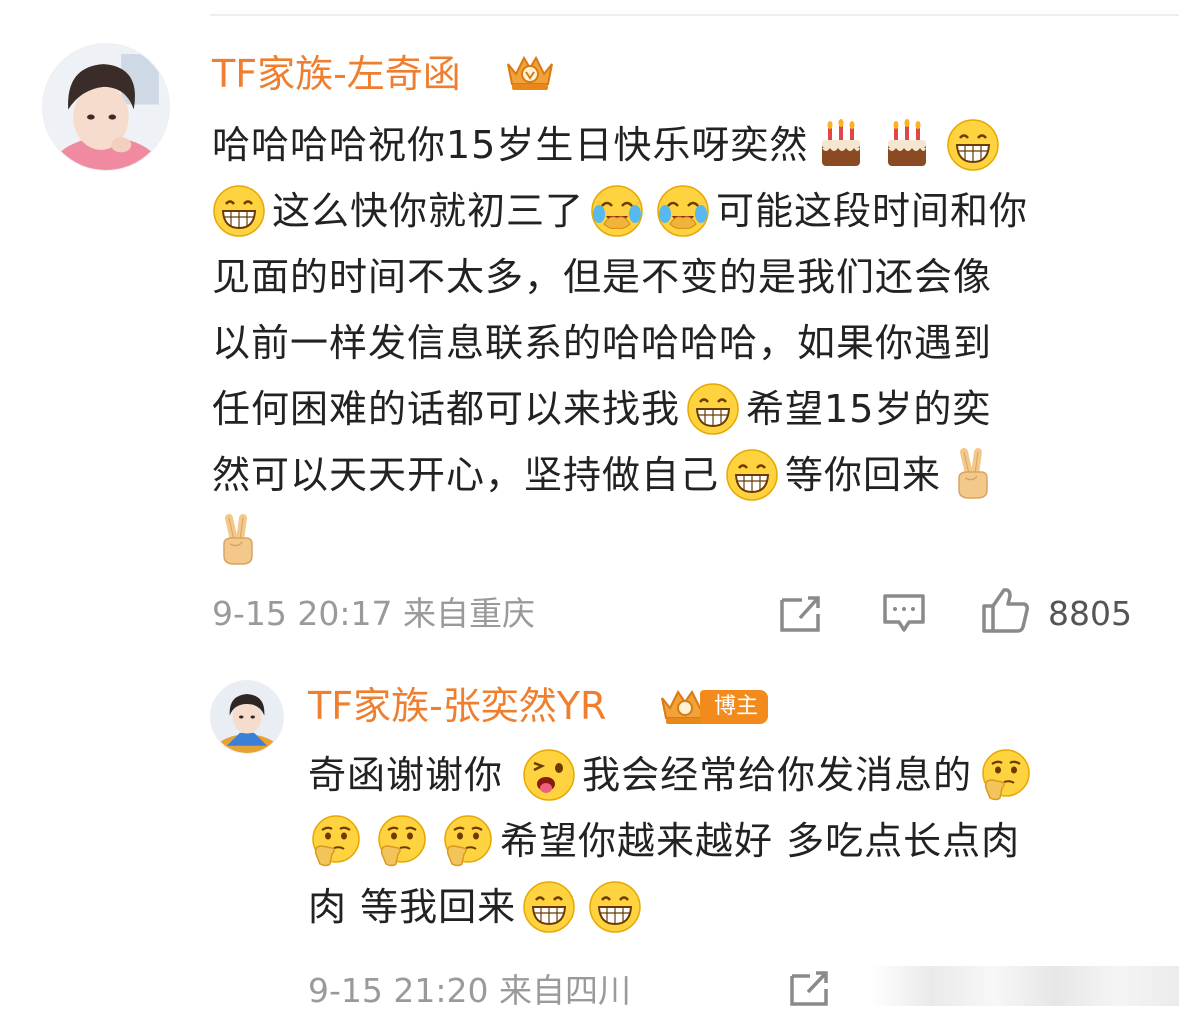 This screenshot has height=1014, width=1179. I want to click on comment-line: 然可以天天开心，坚持做自己 等你回来, so click(672, 475).